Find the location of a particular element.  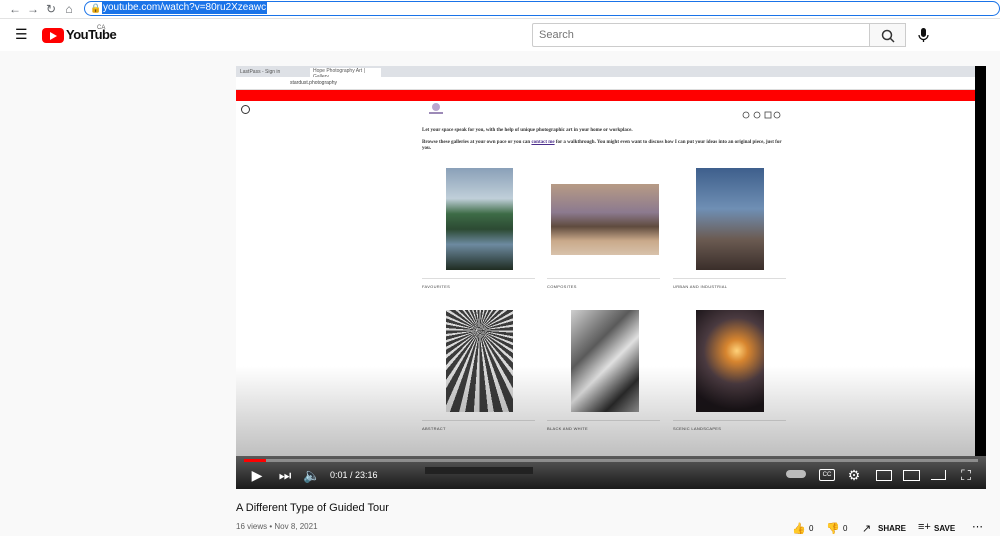

chapter-strip is located at coordinates (479, 470).